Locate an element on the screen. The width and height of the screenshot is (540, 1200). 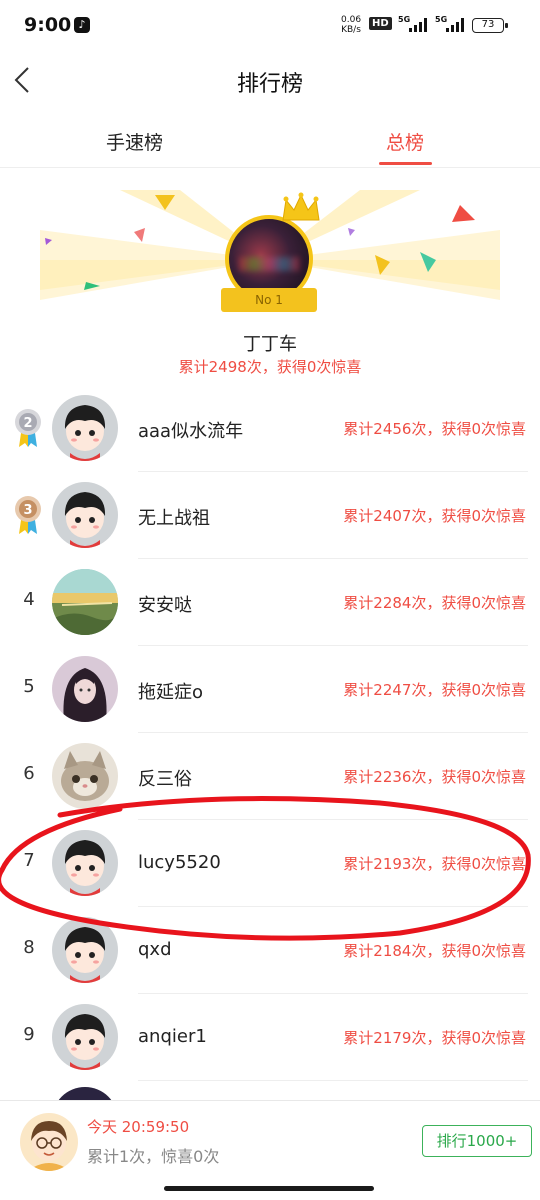
my-rank-button: 排行1000+ is located at coordinates (477, 1141).